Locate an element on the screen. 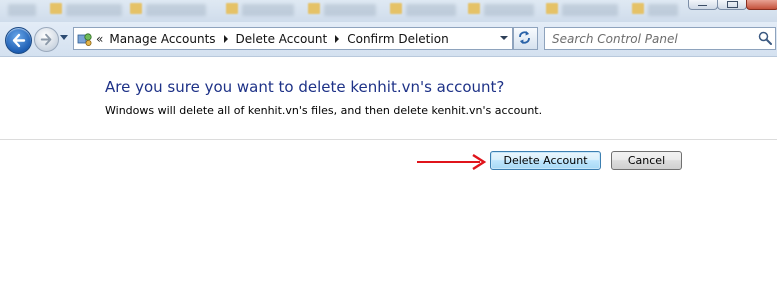 The image size is (777, 299). search-input is located at coordinates (653, 38).